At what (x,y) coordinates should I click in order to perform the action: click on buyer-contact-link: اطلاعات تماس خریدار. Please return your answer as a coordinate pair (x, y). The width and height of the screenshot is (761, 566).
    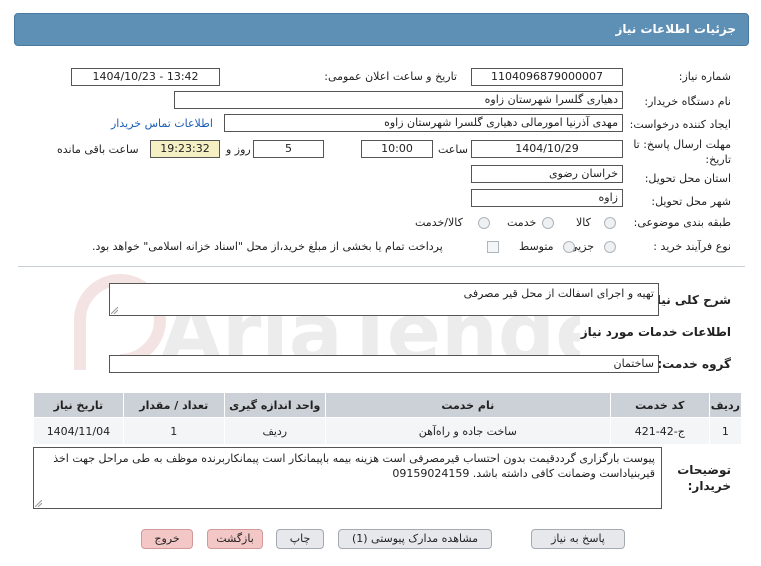
    Looking at the image, I should click on (162, 123).